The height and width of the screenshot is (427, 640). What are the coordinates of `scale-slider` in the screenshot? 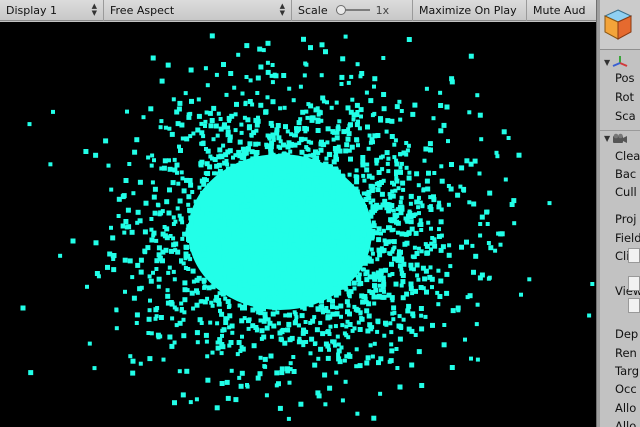 It's located at (352, 10).